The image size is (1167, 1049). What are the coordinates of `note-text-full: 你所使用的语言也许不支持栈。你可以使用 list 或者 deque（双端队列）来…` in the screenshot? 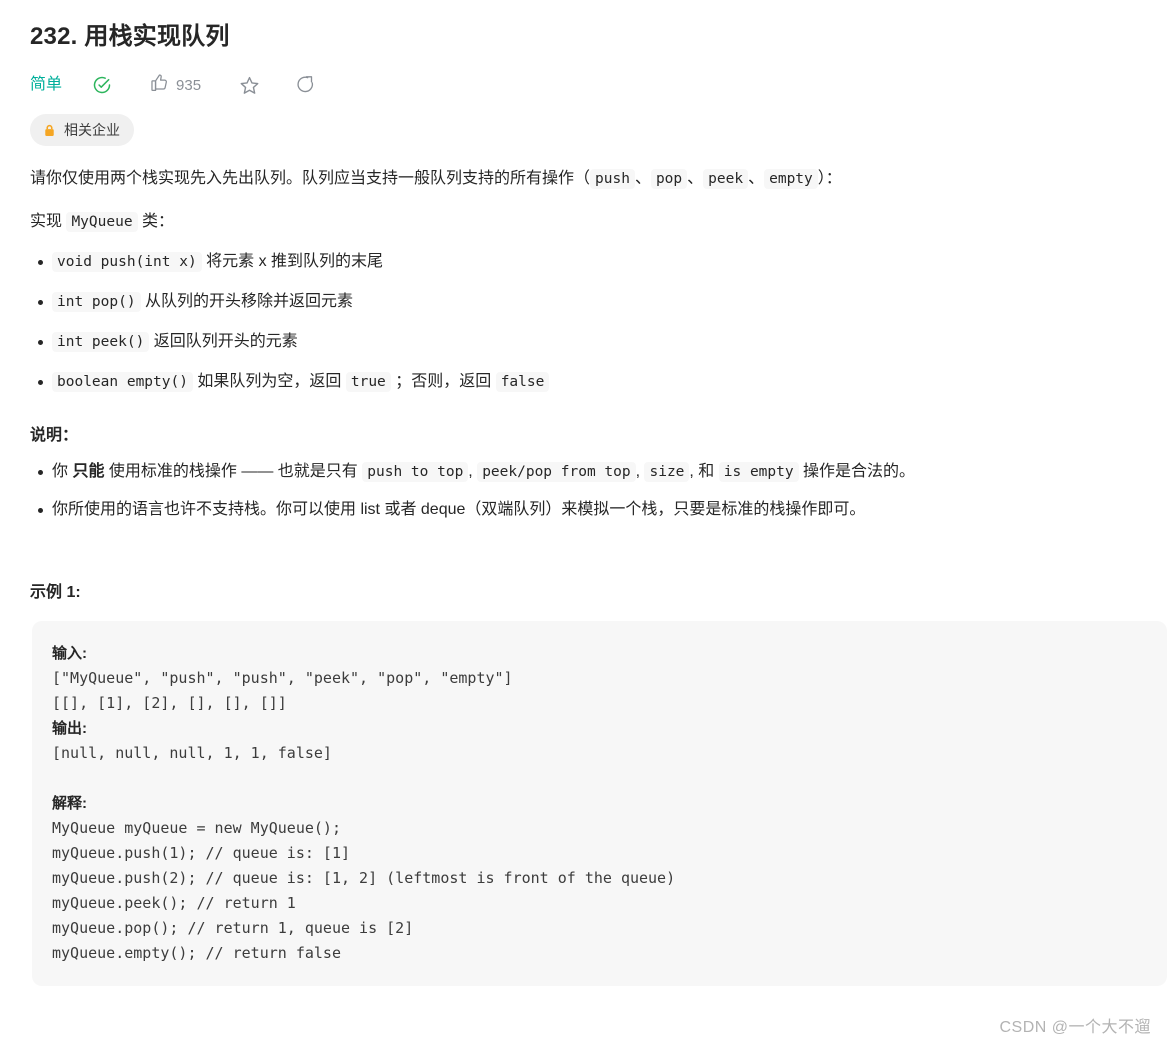 It's located at (459, 509).